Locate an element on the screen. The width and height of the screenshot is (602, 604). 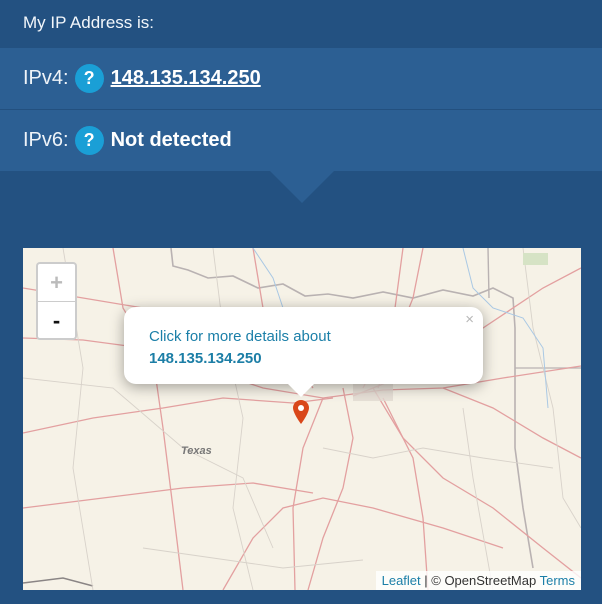
zoom-out-button: - is located at coordinates (56, 320).